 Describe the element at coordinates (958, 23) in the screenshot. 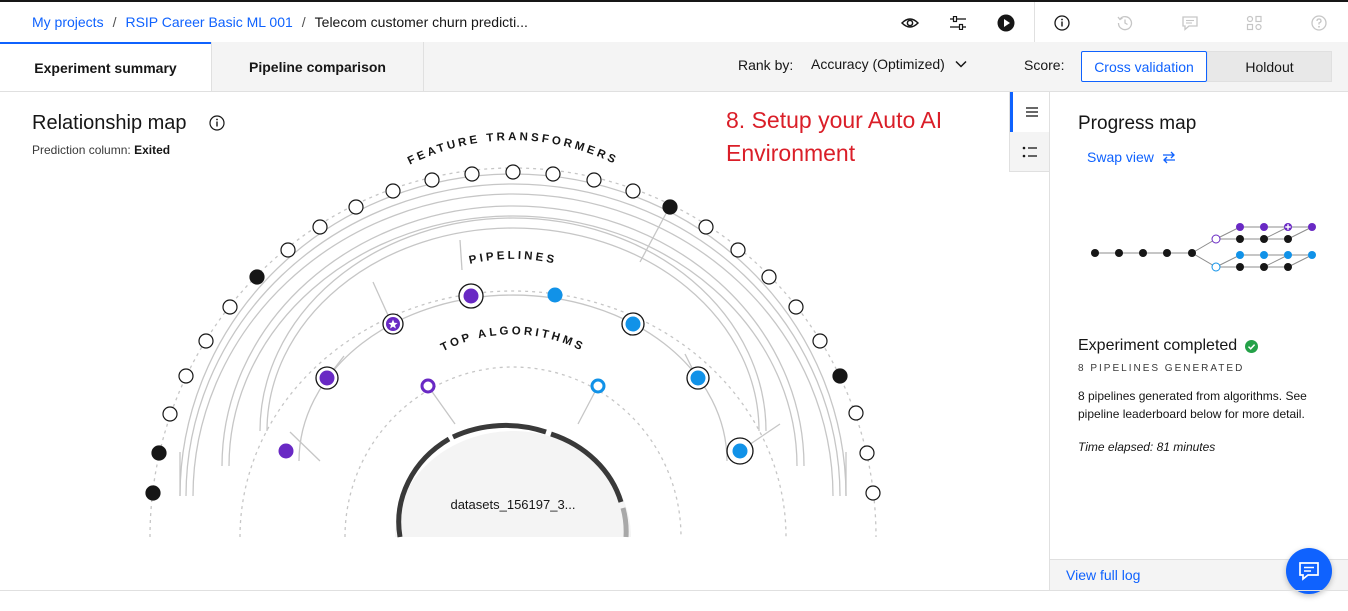

I see `sliders-icon` at that location.